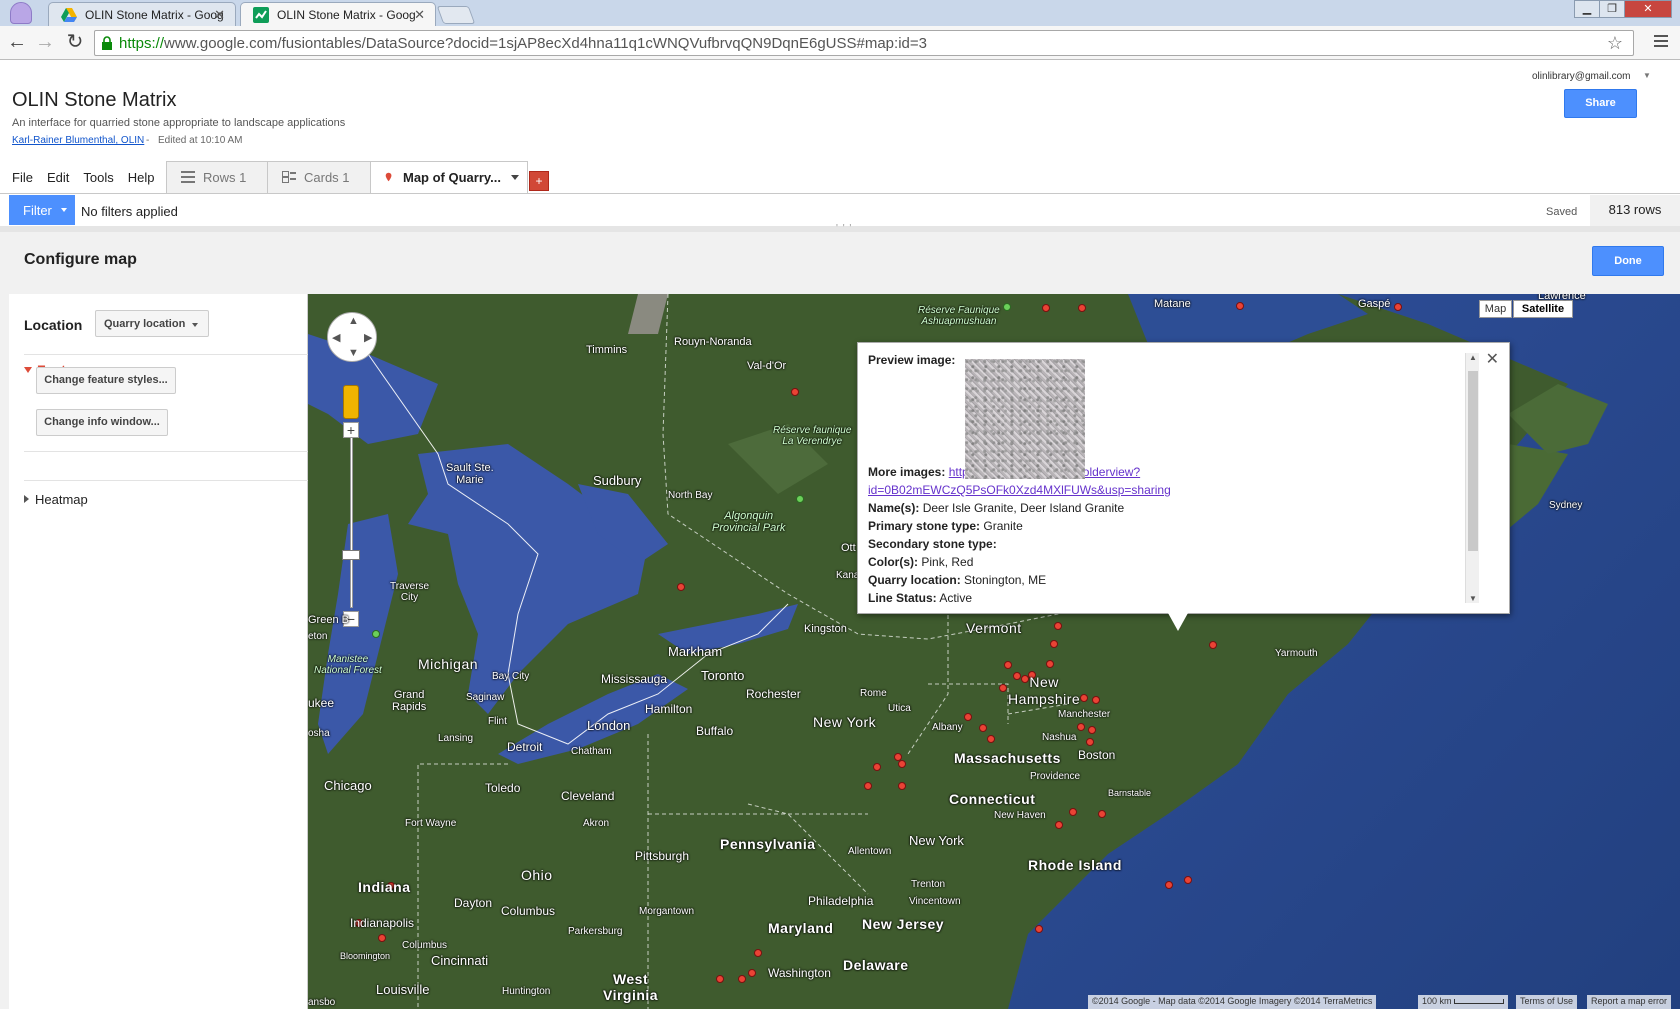  Describe the element at coordinates (322, 1002) in the screenshot. I see `map-label: ansbo` at that location.